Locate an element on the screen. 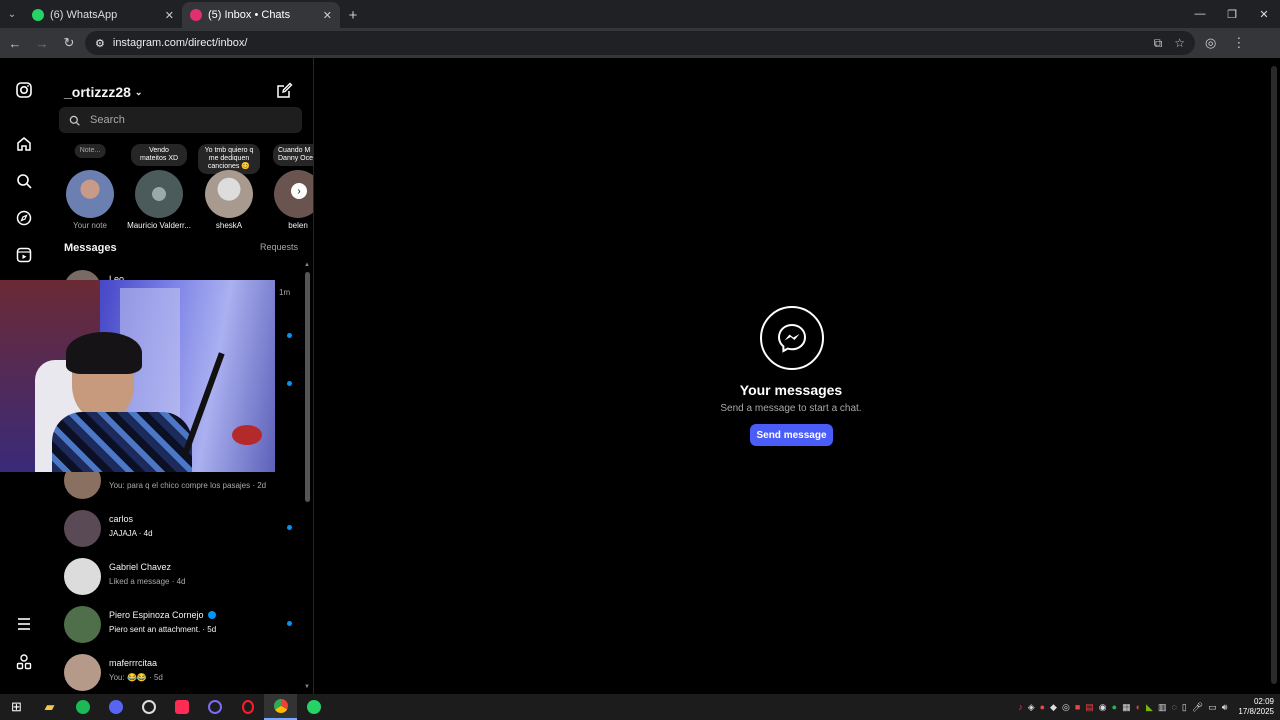 The height and width of the screenshot is (720, 1280). explore-icon is located at coordinates (24, 218).